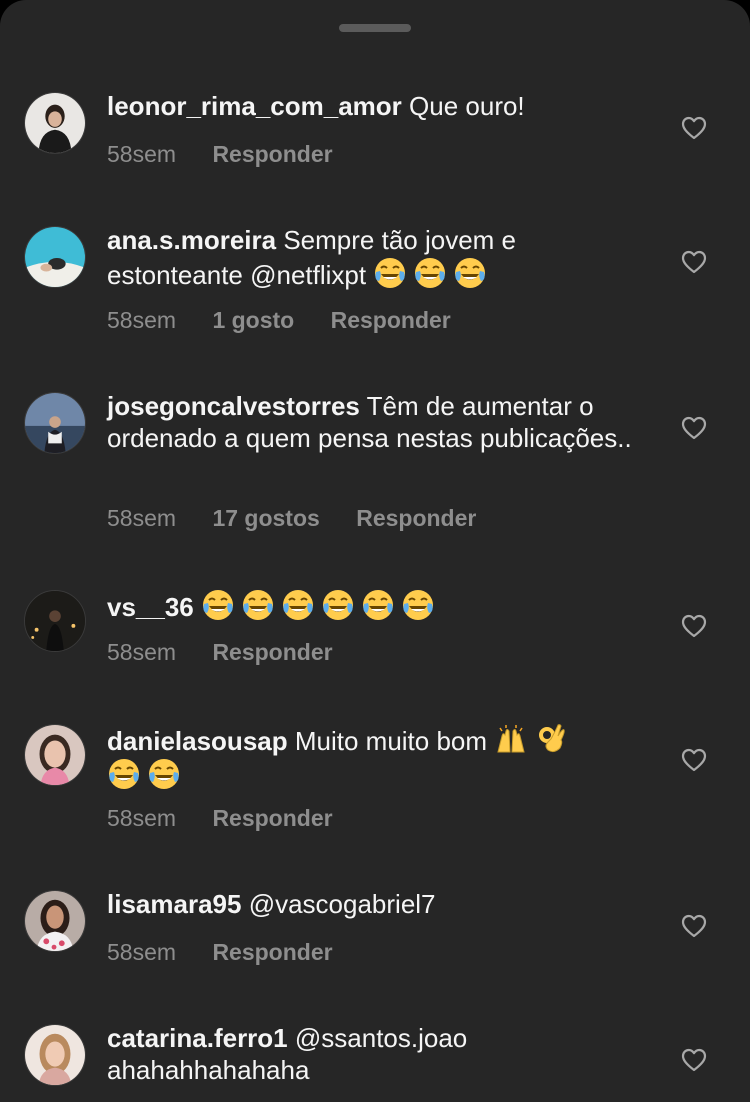 This screenshot has width=750, height=1102. Describe the element at coordinates (391, 741) in the screenshot. I see `comment-text: Muito muito bom` at that location.